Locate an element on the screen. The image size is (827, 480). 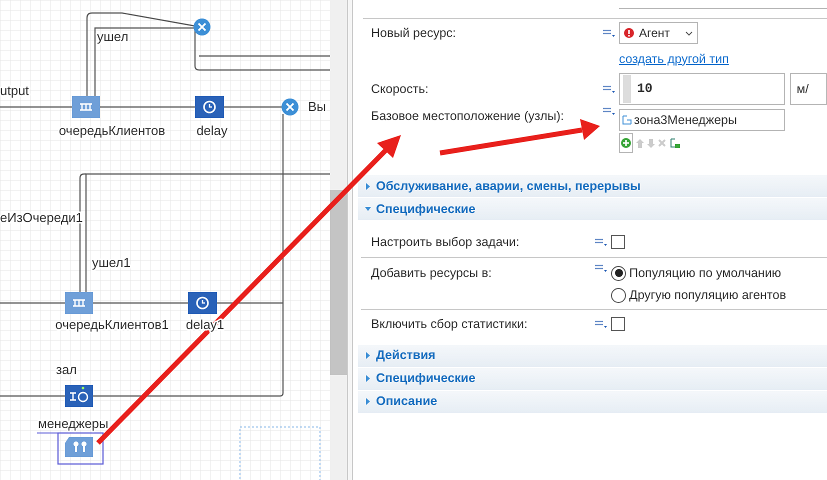
pool-block is located at coordinates (79, 396).